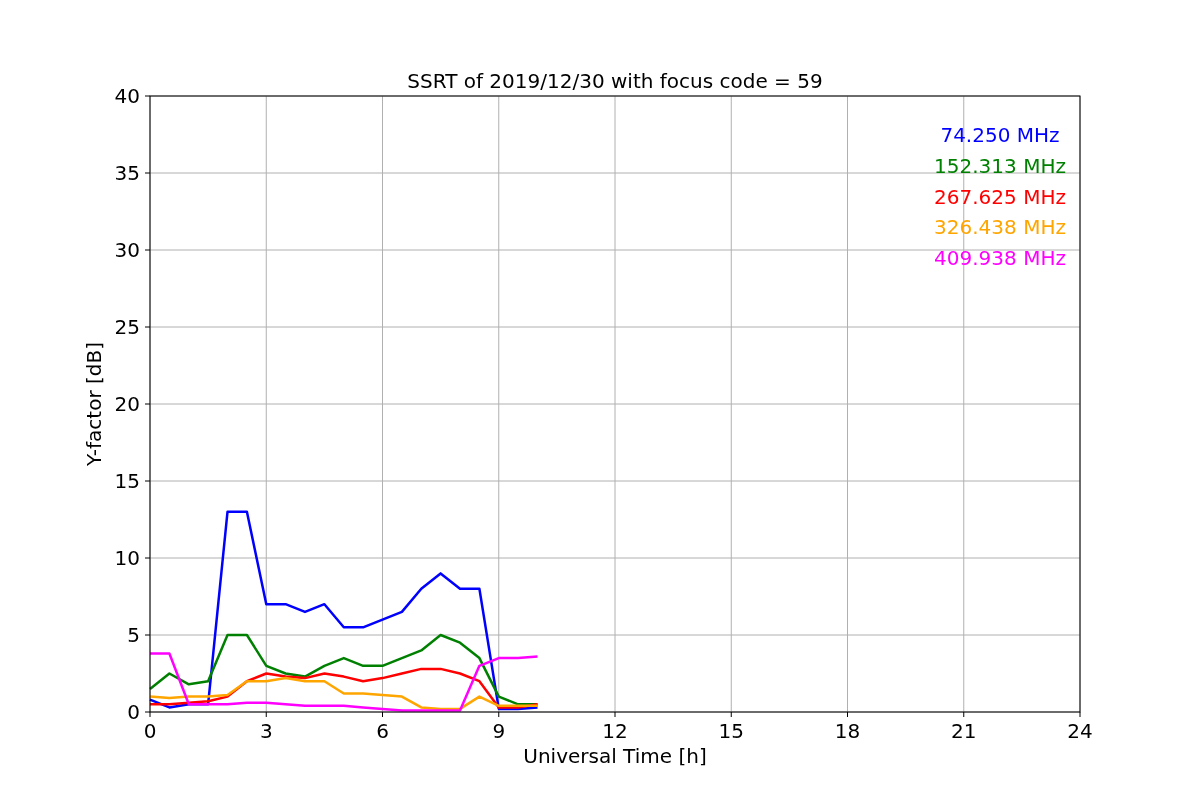 The image size is (1200, 800). I want to click on legend-label: 267.625 MHz, so click(1000, 196).